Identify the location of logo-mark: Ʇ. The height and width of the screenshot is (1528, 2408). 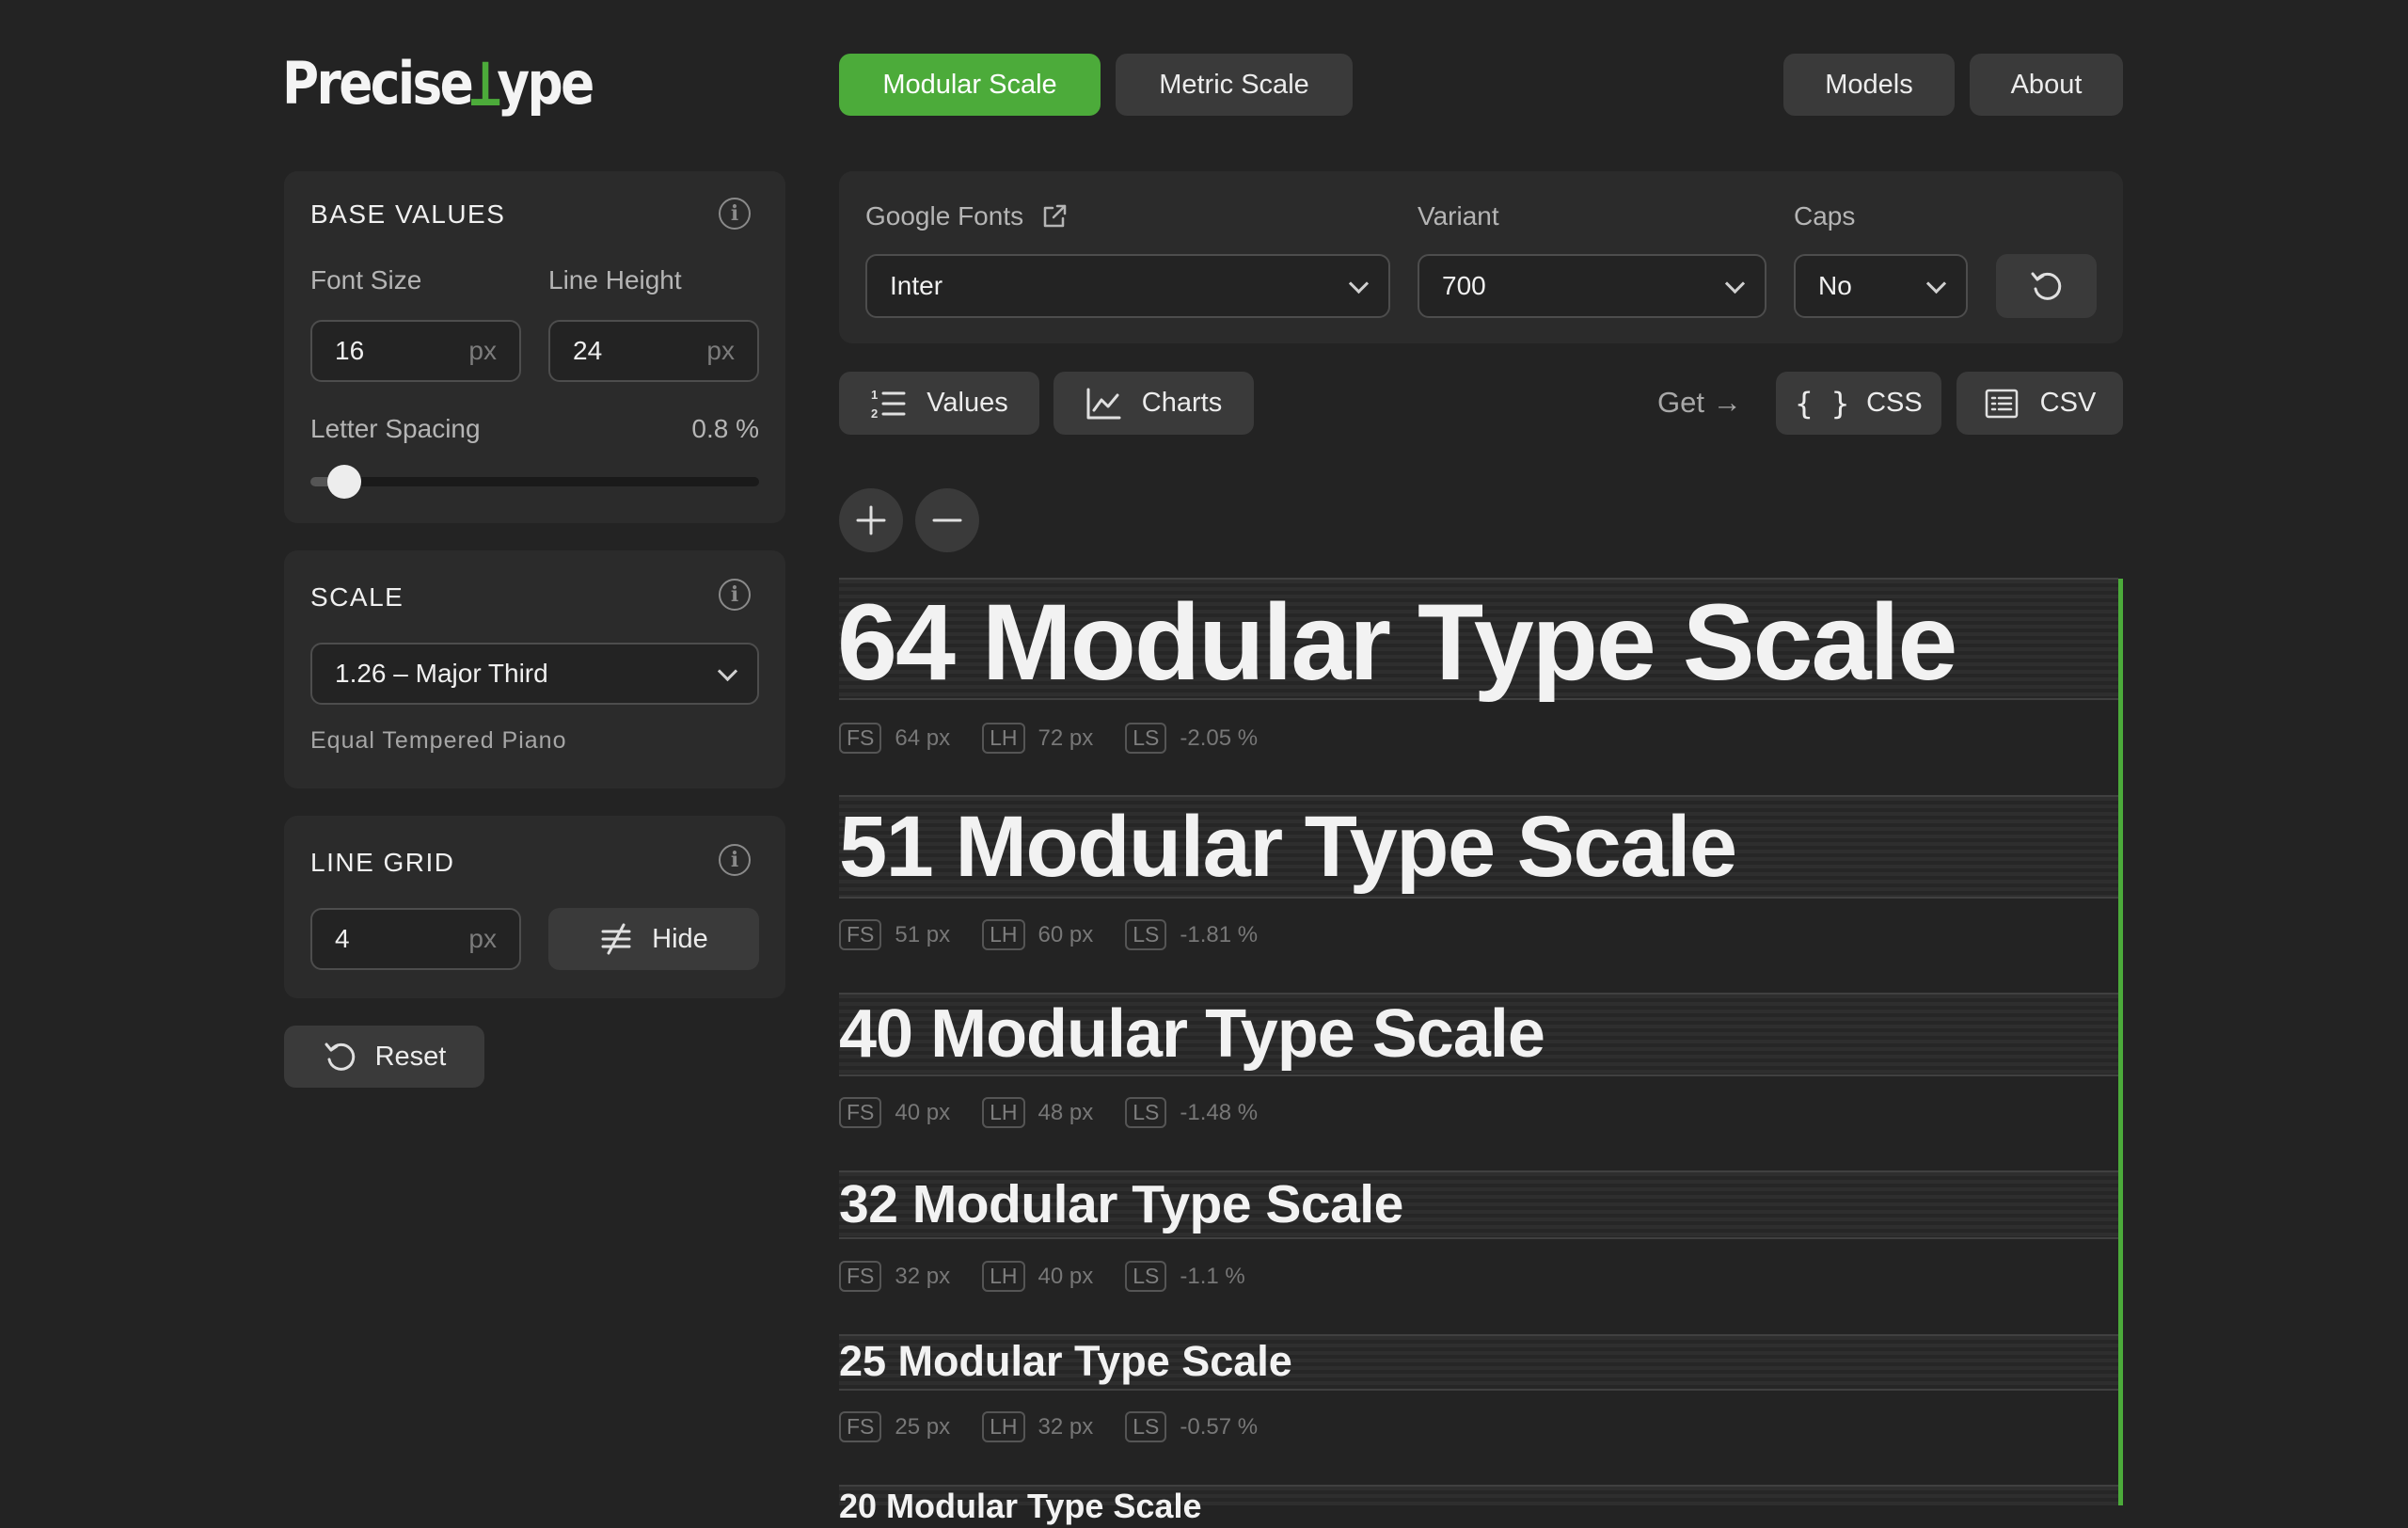
(485, 84).